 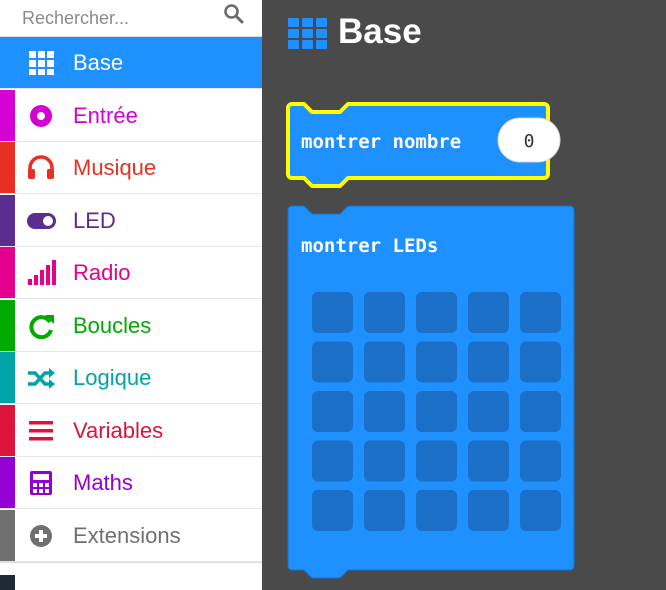 I want to click on category-musique: Musique, so click(x=131, y=168).